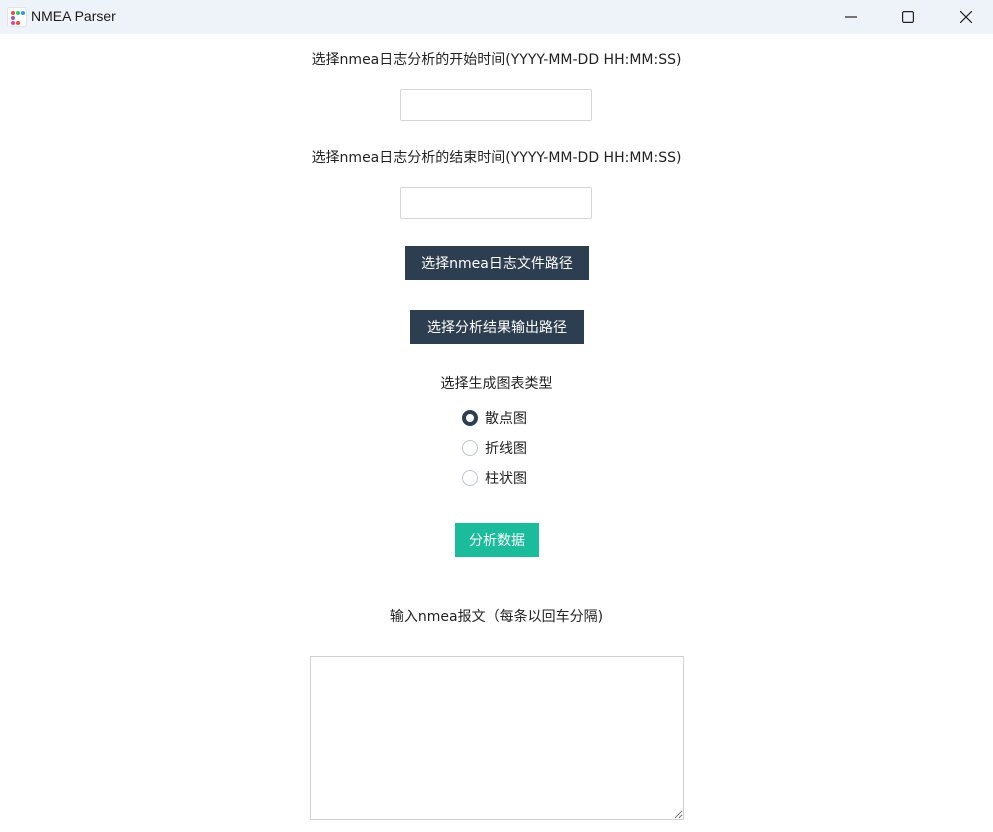 This screenshot has width=993, height=832. What do you see at coordinates (497, 738) in the screenshot?
I see `nmea-input-textarea` at bounding box center [497, 738].